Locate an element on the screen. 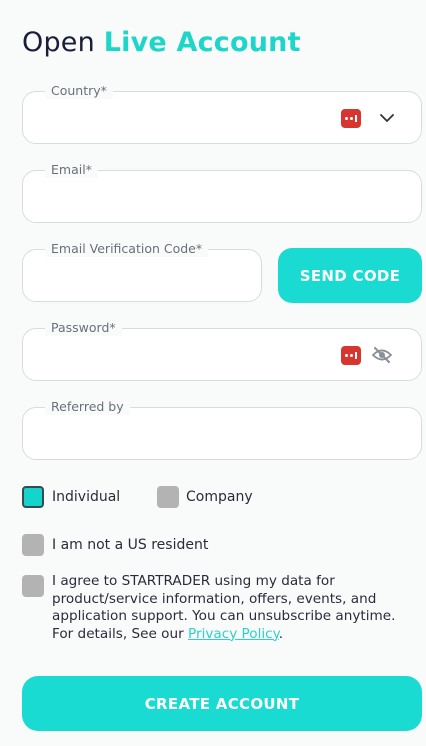  page-title: Open Live Account is located at coordinates (161, 42).